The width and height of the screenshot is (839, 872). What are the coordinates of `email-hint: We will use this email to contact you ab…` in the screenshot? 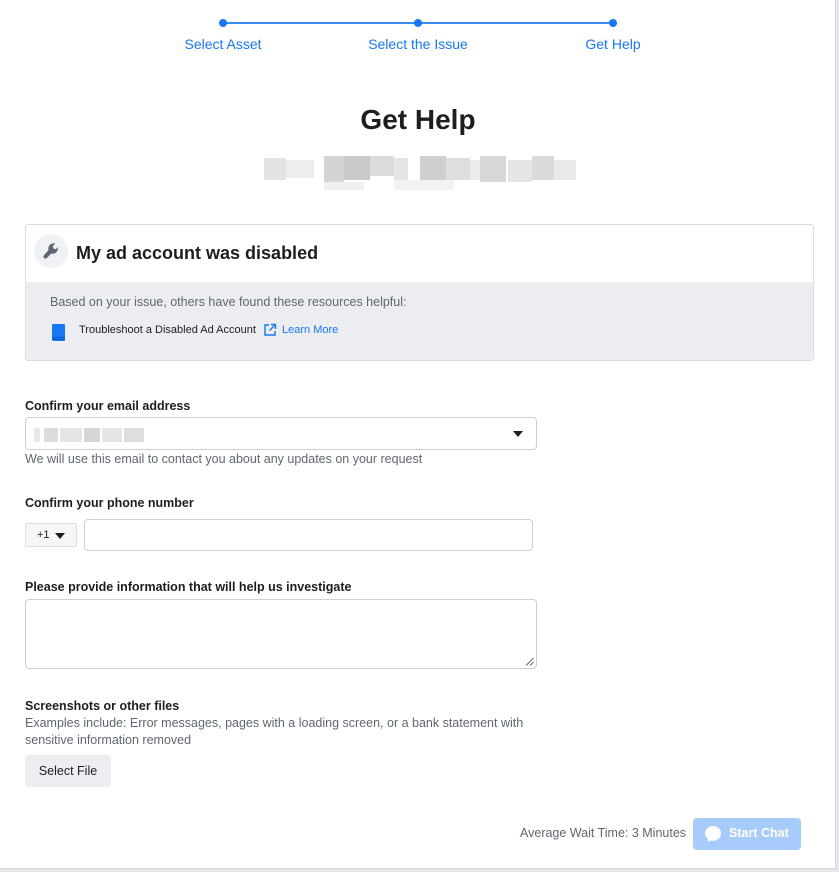 It's located at (224, 459).